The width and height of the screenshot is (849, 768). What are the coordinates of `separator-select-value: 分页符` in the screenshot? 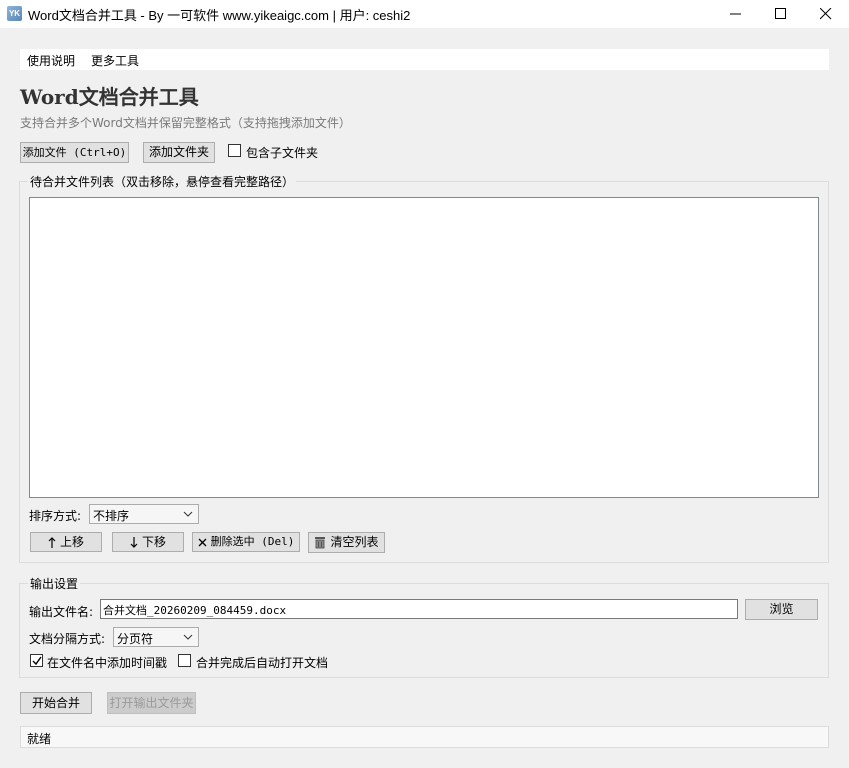 It's located at (135, 639).